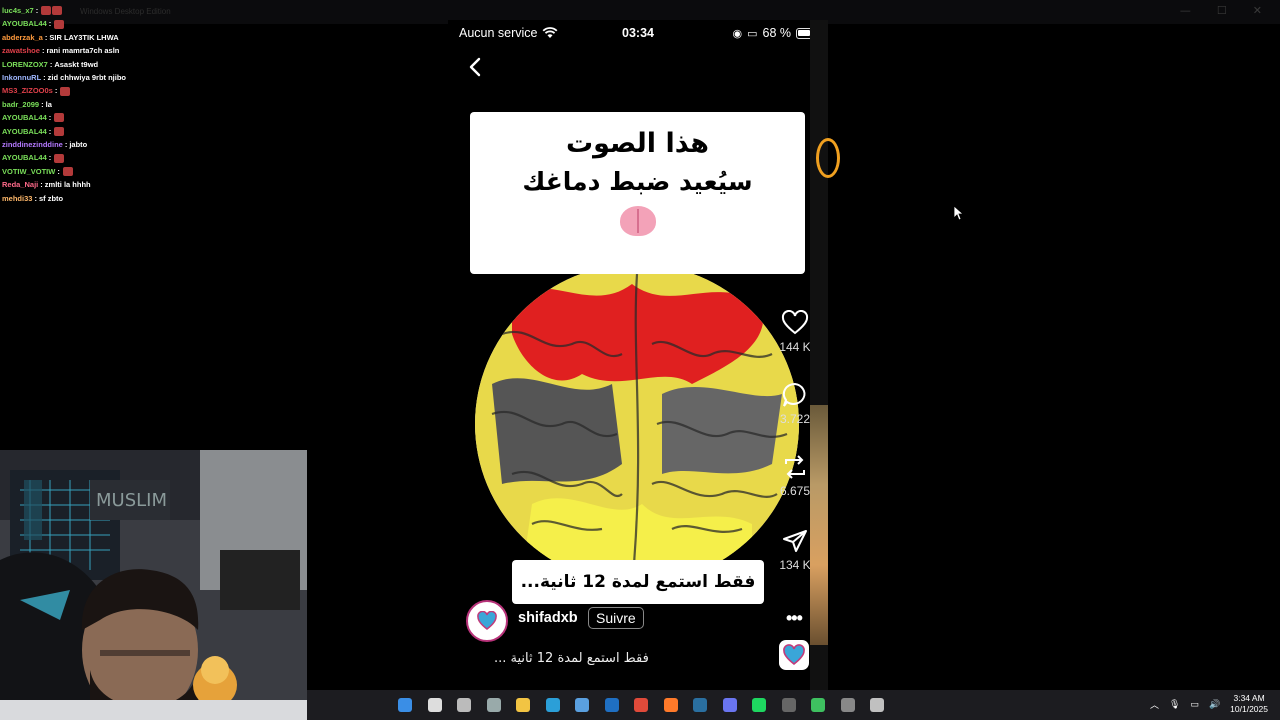 The image size is (1280, 720). What do you see at coordinates (487, 621) in the screenshot?
I see `avatar` at bounding box center [487, 621].